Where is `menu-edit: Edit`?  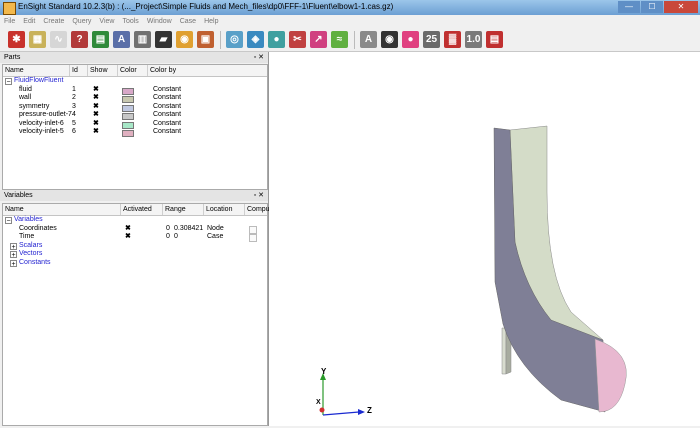 menu-edit: Edit is located at coordinates (29, 21).